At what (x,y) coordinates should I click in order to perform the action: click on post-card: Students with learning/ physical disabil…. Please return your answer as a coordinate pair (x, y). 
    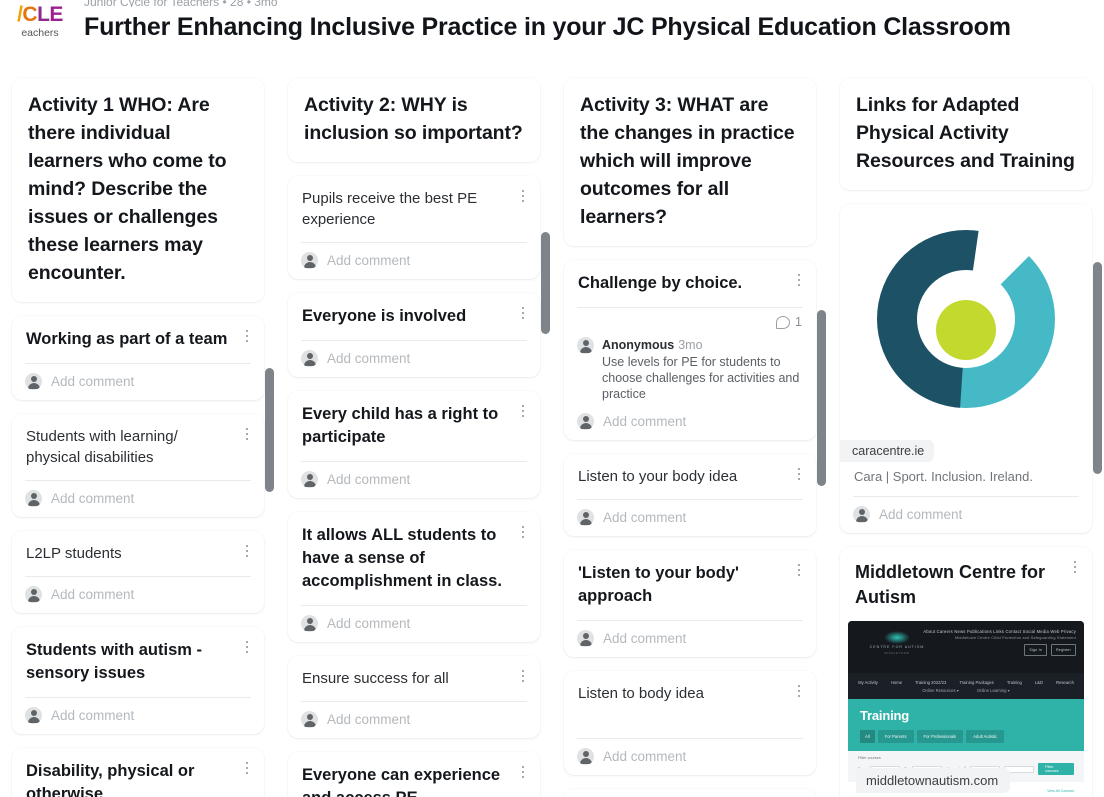
    Looking at the image, I should click on (138, 465).